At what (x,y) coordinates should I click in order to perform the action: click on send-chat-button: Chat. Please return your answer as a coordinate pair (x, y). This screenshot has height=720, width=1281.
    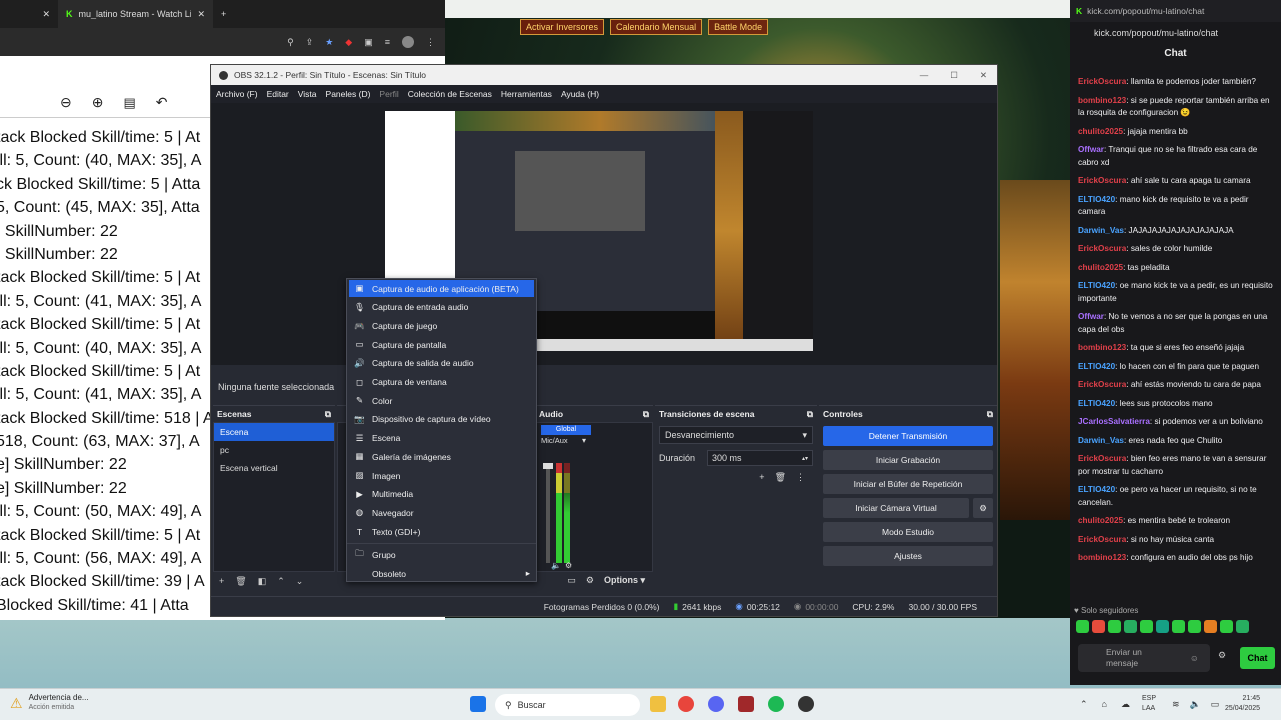
    Looking at the image, I should click on (1257, 658).